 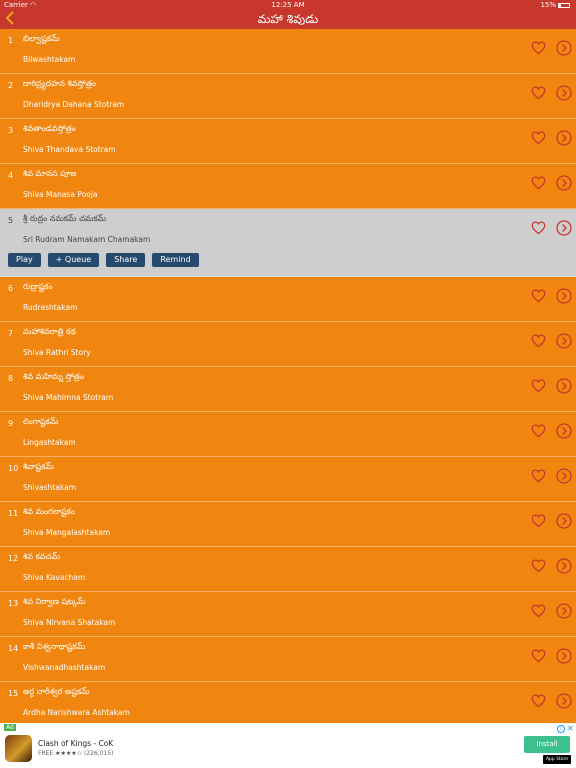 What do you see at coordinates (13, 693) in the screenshot?
I see `item-number: 15` at bounding box center [13, 693].